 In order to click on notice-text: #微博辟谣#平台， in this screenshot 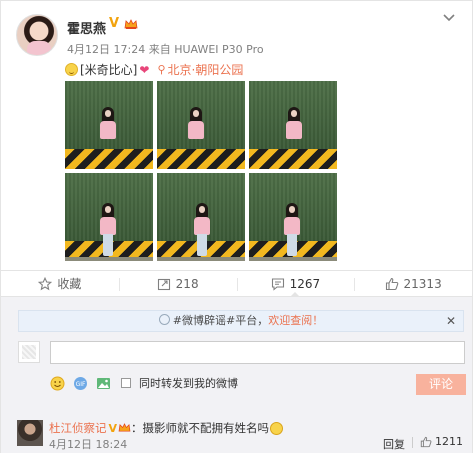, I will do `click(220, 320)`.